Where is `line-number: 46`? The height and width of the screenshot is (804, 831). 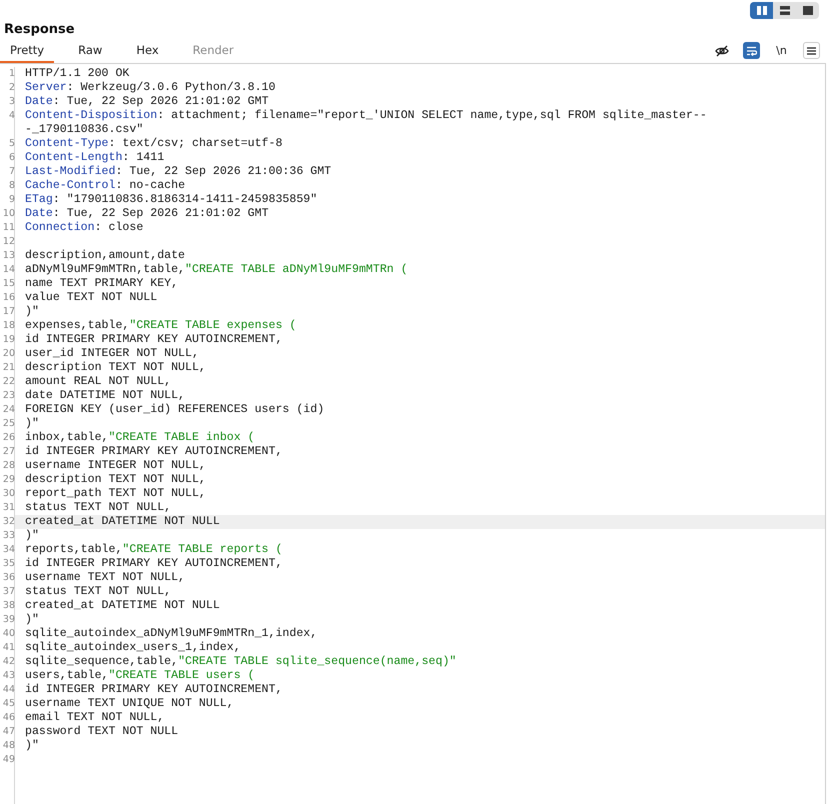
line-number: 46 is located at coordinates (9, 718).